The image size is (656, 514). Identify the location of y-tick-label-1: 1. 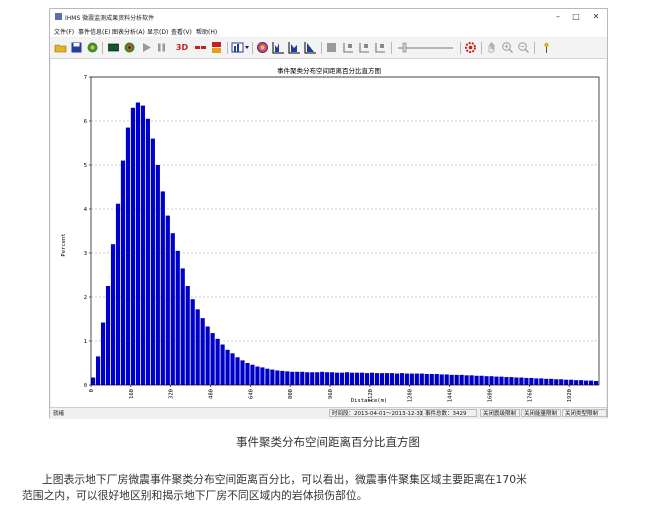
(85, 342).